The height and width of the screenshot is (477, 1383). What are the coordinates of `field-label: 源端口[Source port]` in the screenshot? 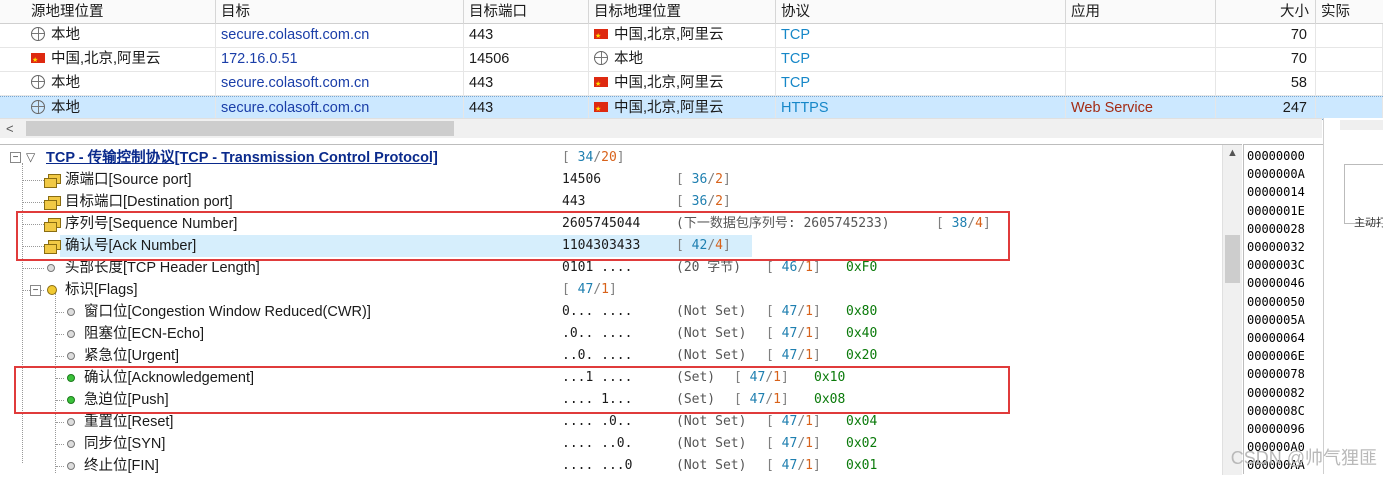 It's located at (128, 180).